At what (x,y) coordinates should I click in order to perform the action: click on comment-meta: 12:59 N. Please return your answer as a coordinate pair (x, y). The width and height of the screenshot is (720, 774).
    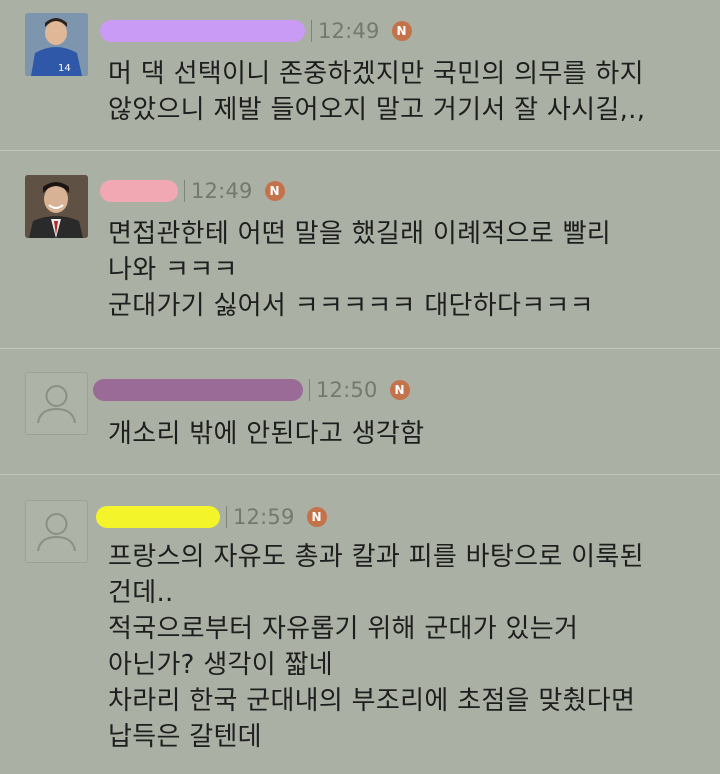
    Looking at the image, I should click on (211, 517).